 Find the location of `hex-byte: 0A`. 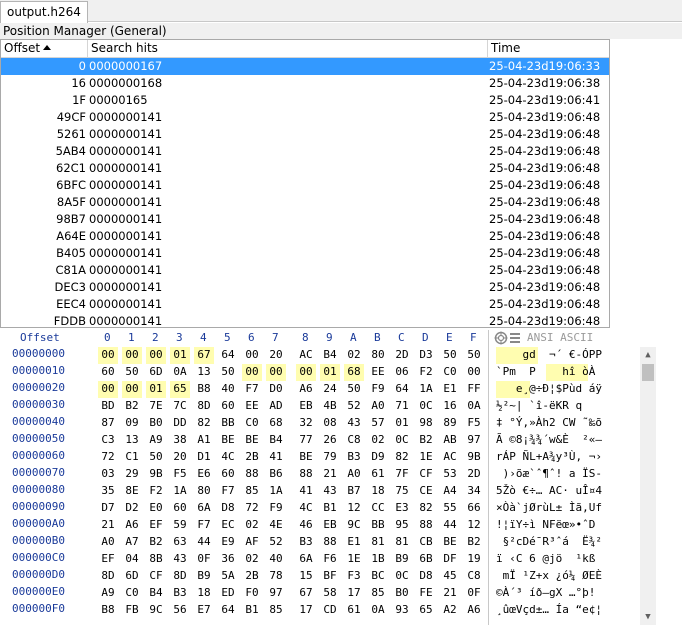

hex-byte: 0A is located at coordinates (378, 610).